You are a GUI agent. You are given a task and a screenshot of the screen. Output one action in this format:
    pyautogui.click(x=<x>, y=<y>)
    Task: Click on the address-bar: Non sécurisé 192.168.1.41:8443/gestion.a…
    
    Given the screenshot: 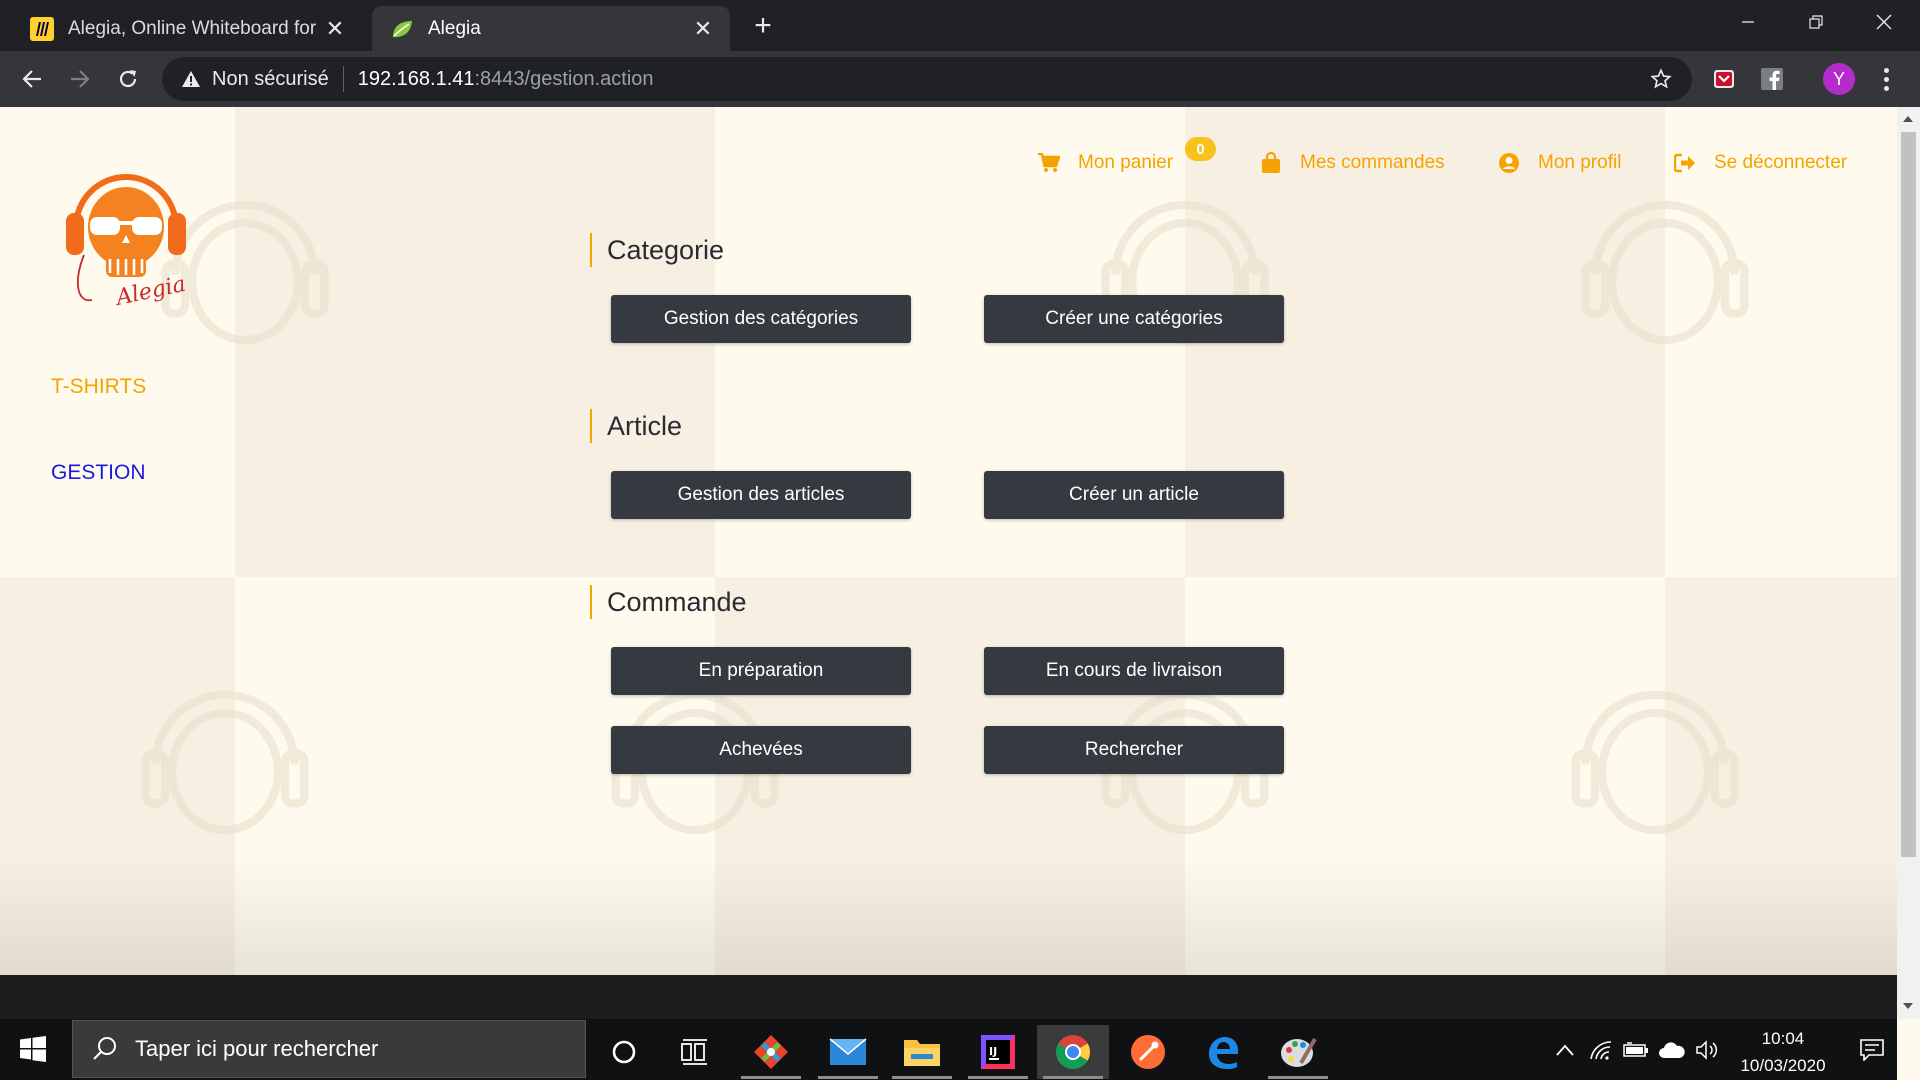 What is the action you would take?
    pyautogui.click(x=927, y=79)
    